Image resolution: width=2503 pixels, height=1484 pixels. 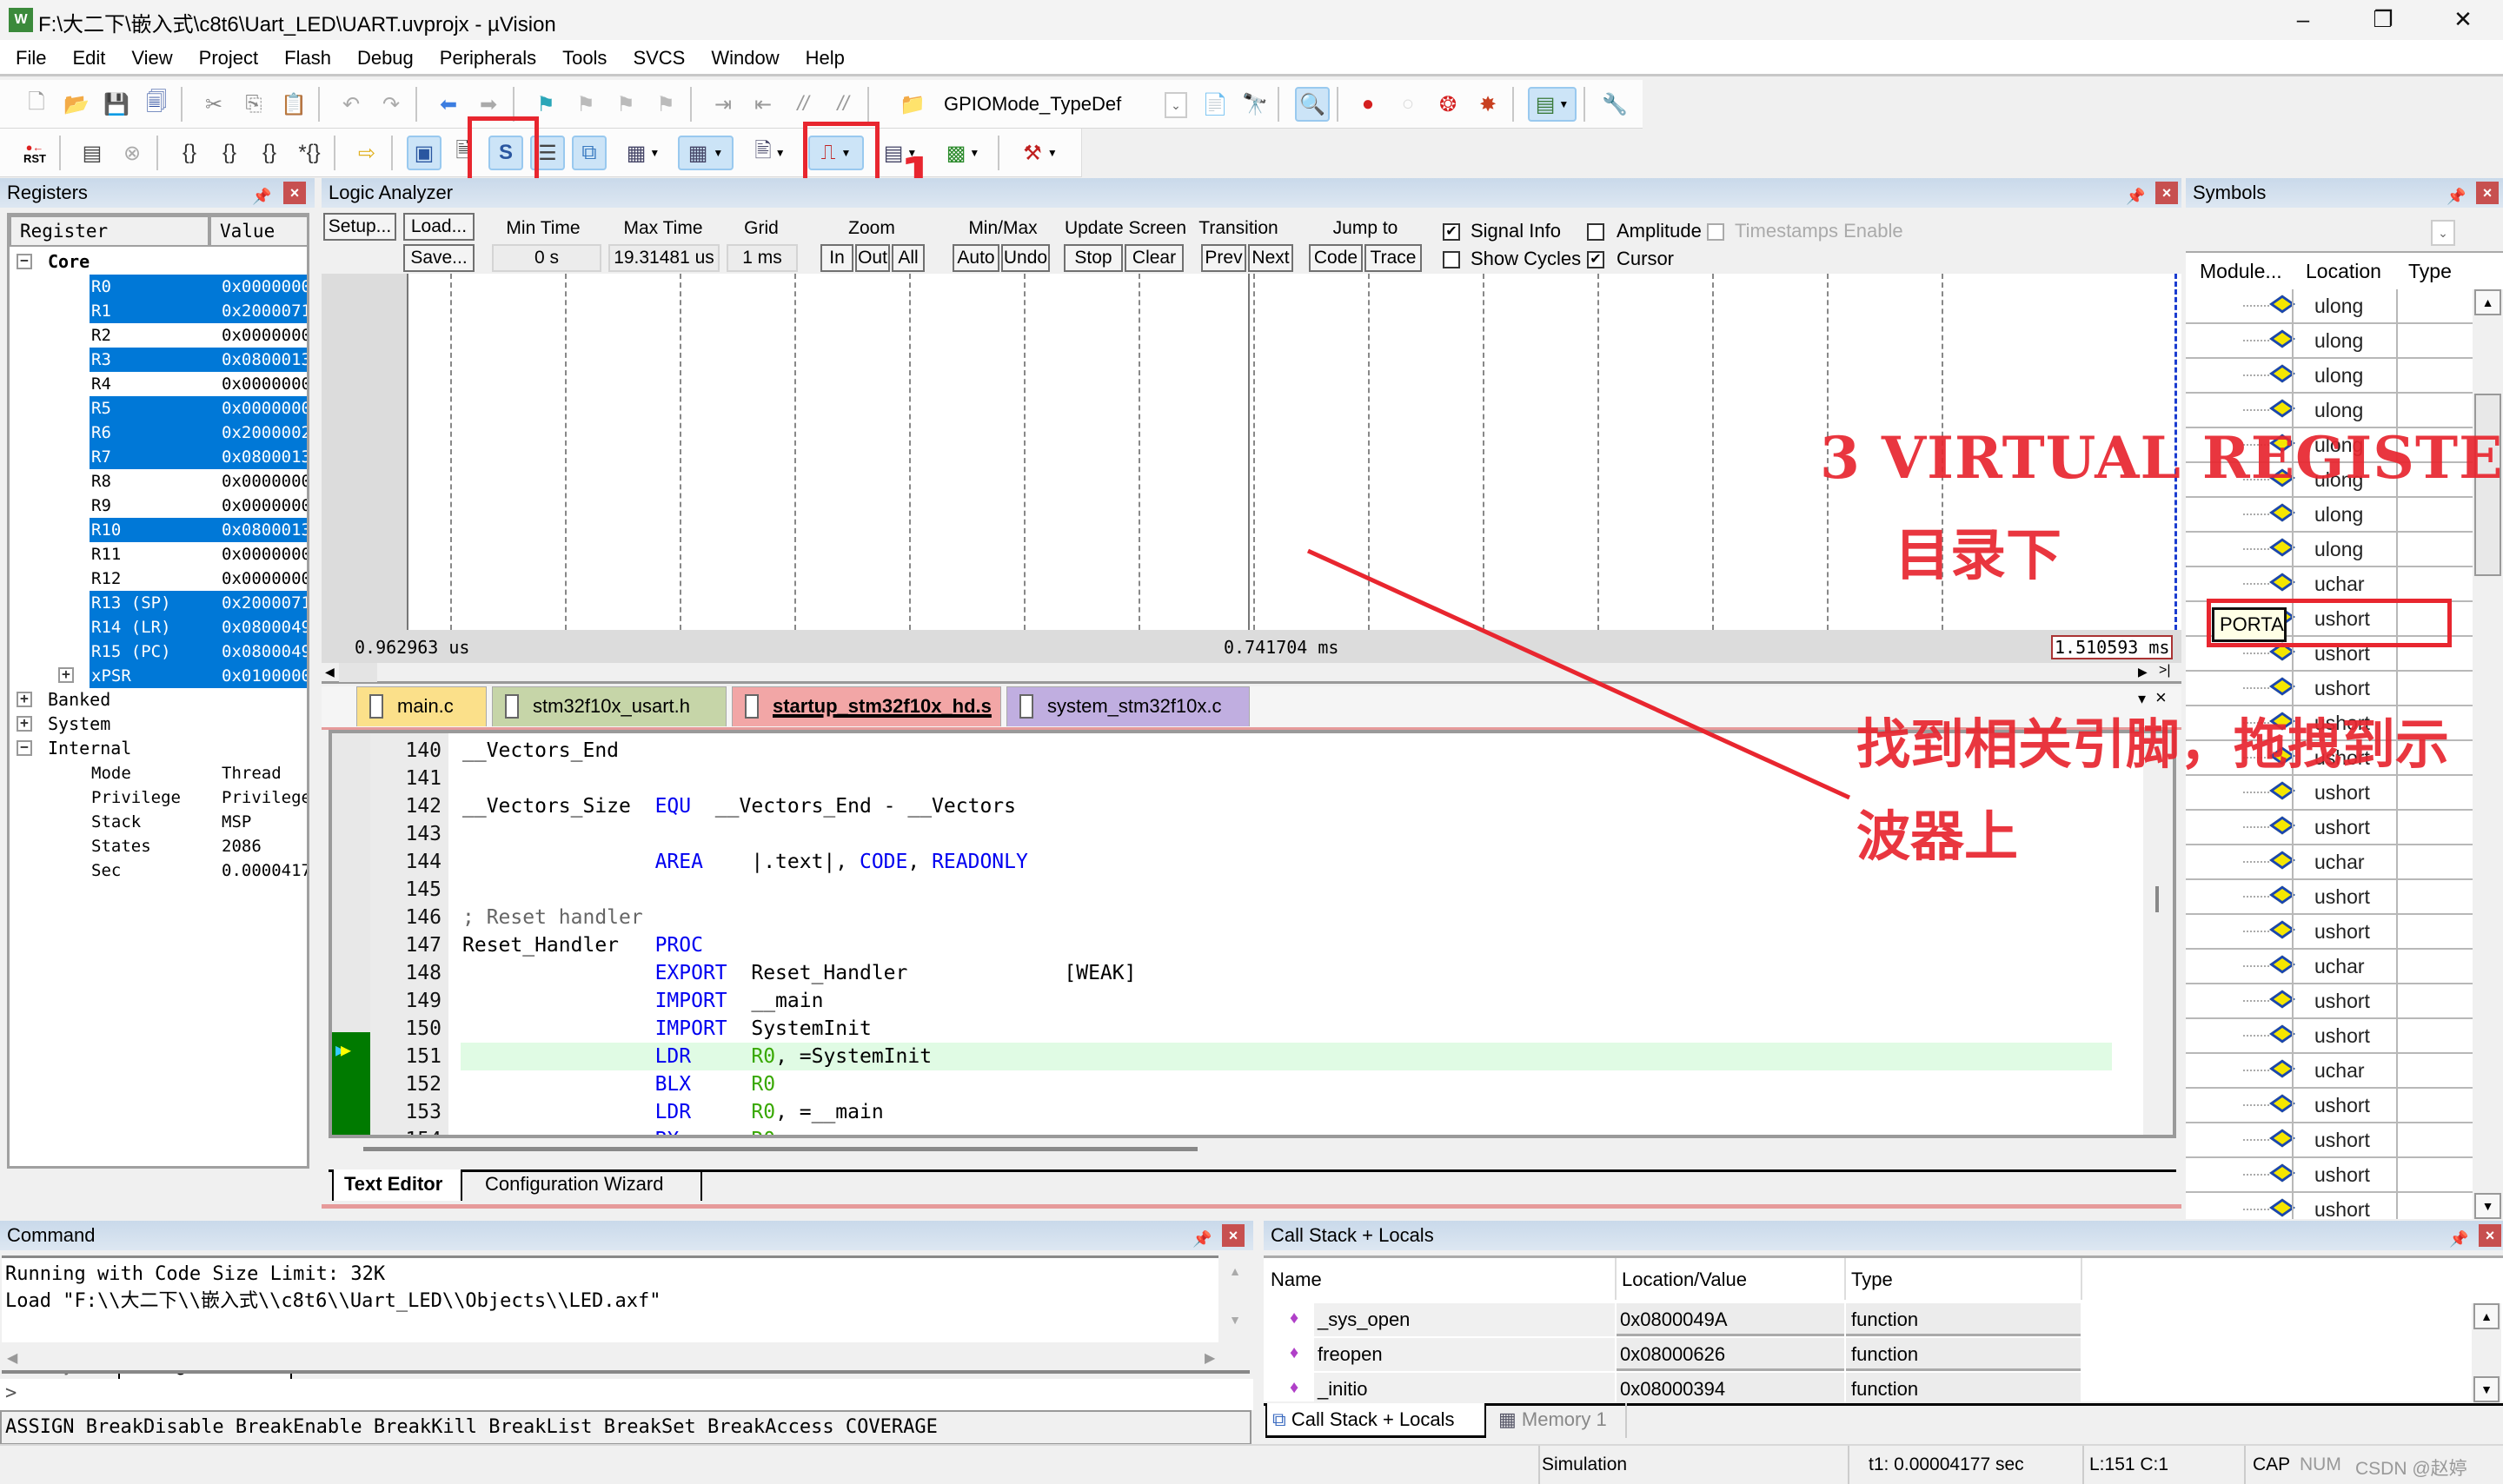 What do you see at coordinates (264, 530) in the screenshot?
I see `register-value: 0x08000130` at bounding box center [264, 530].